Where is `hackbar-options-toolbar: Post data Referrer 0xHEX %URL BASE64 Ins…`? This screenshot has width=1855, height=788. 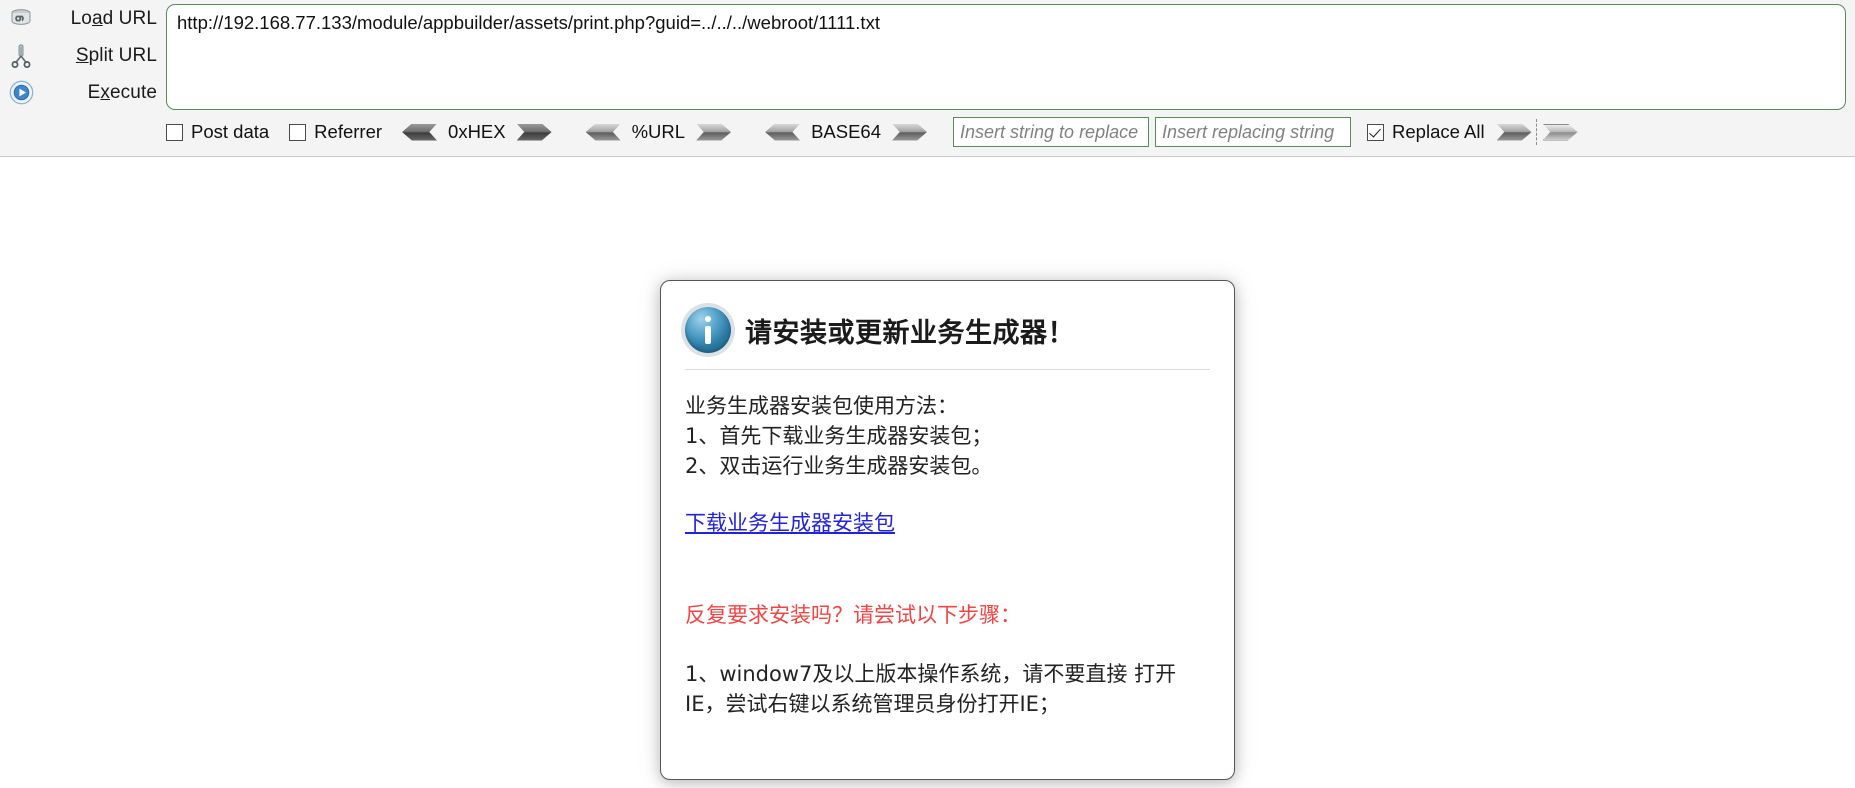 hackbar-options-toolbar: Post data Referrer 0xHEX %URL BASE64 Ins… is located at coordinates (872, 132).